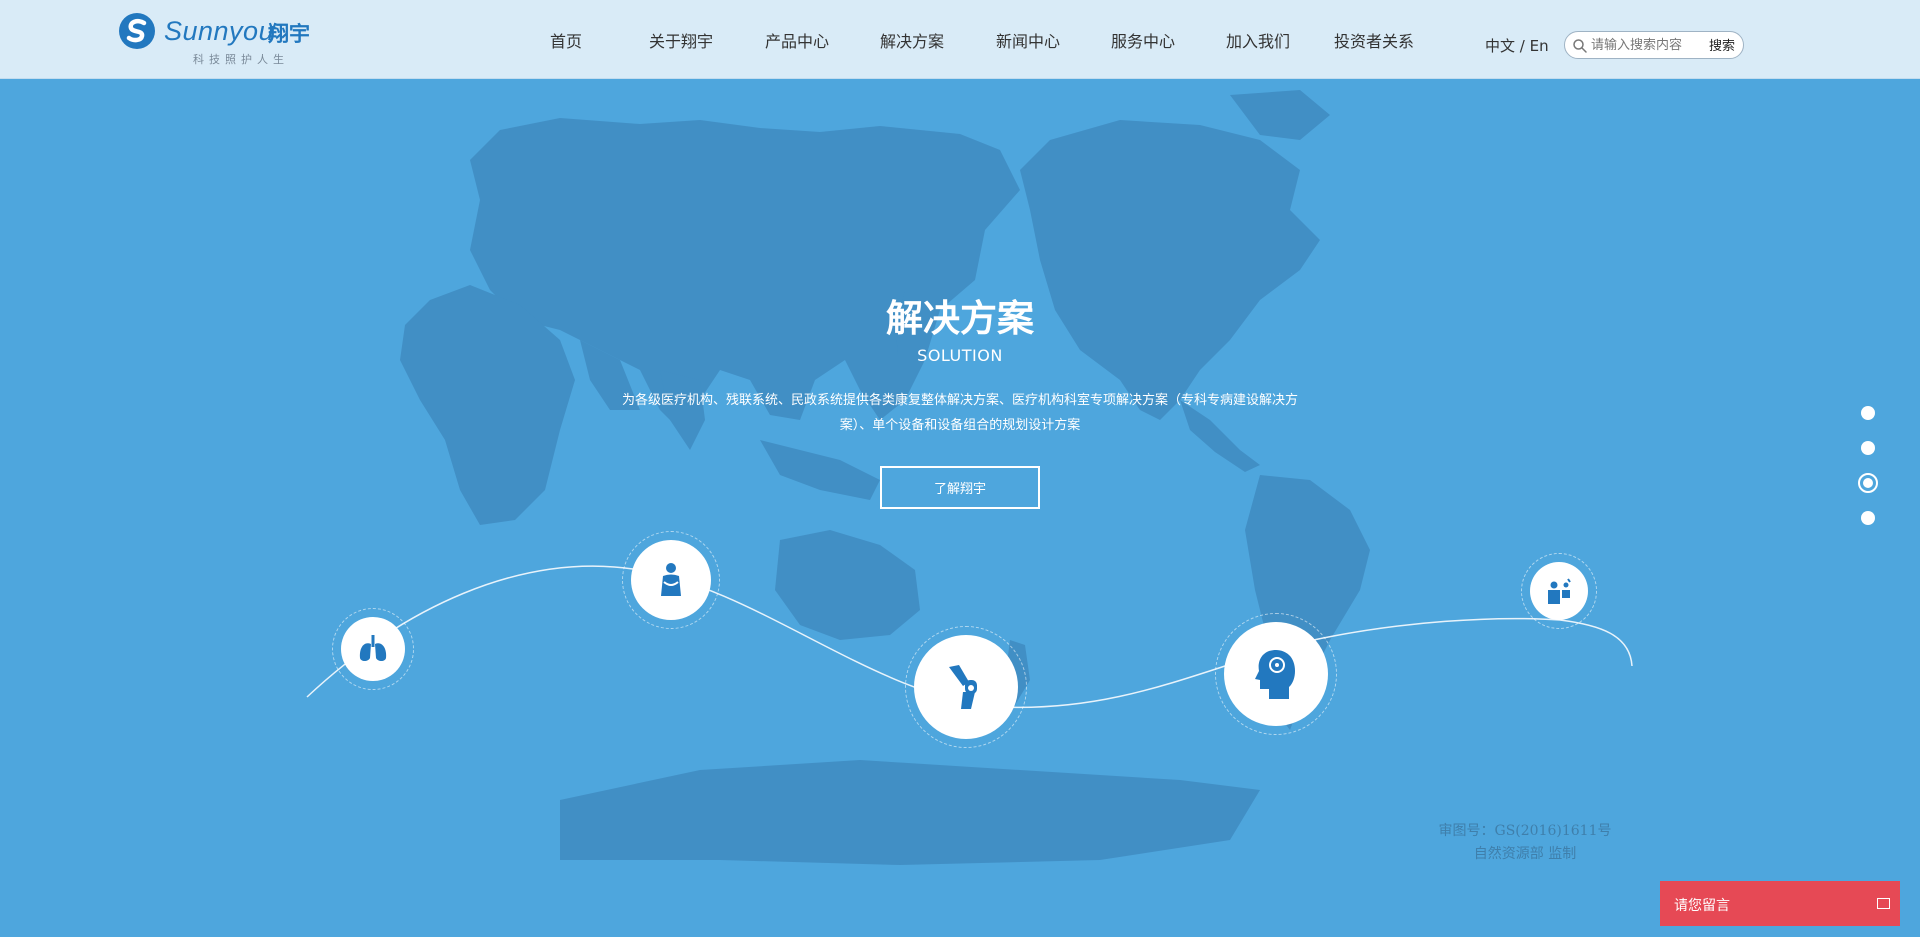 The height and width of the screenshot is (937, 1920). Describe the element at coordinates (963, 687) in the screenshot. I see `knee-joint-icon` at that location.